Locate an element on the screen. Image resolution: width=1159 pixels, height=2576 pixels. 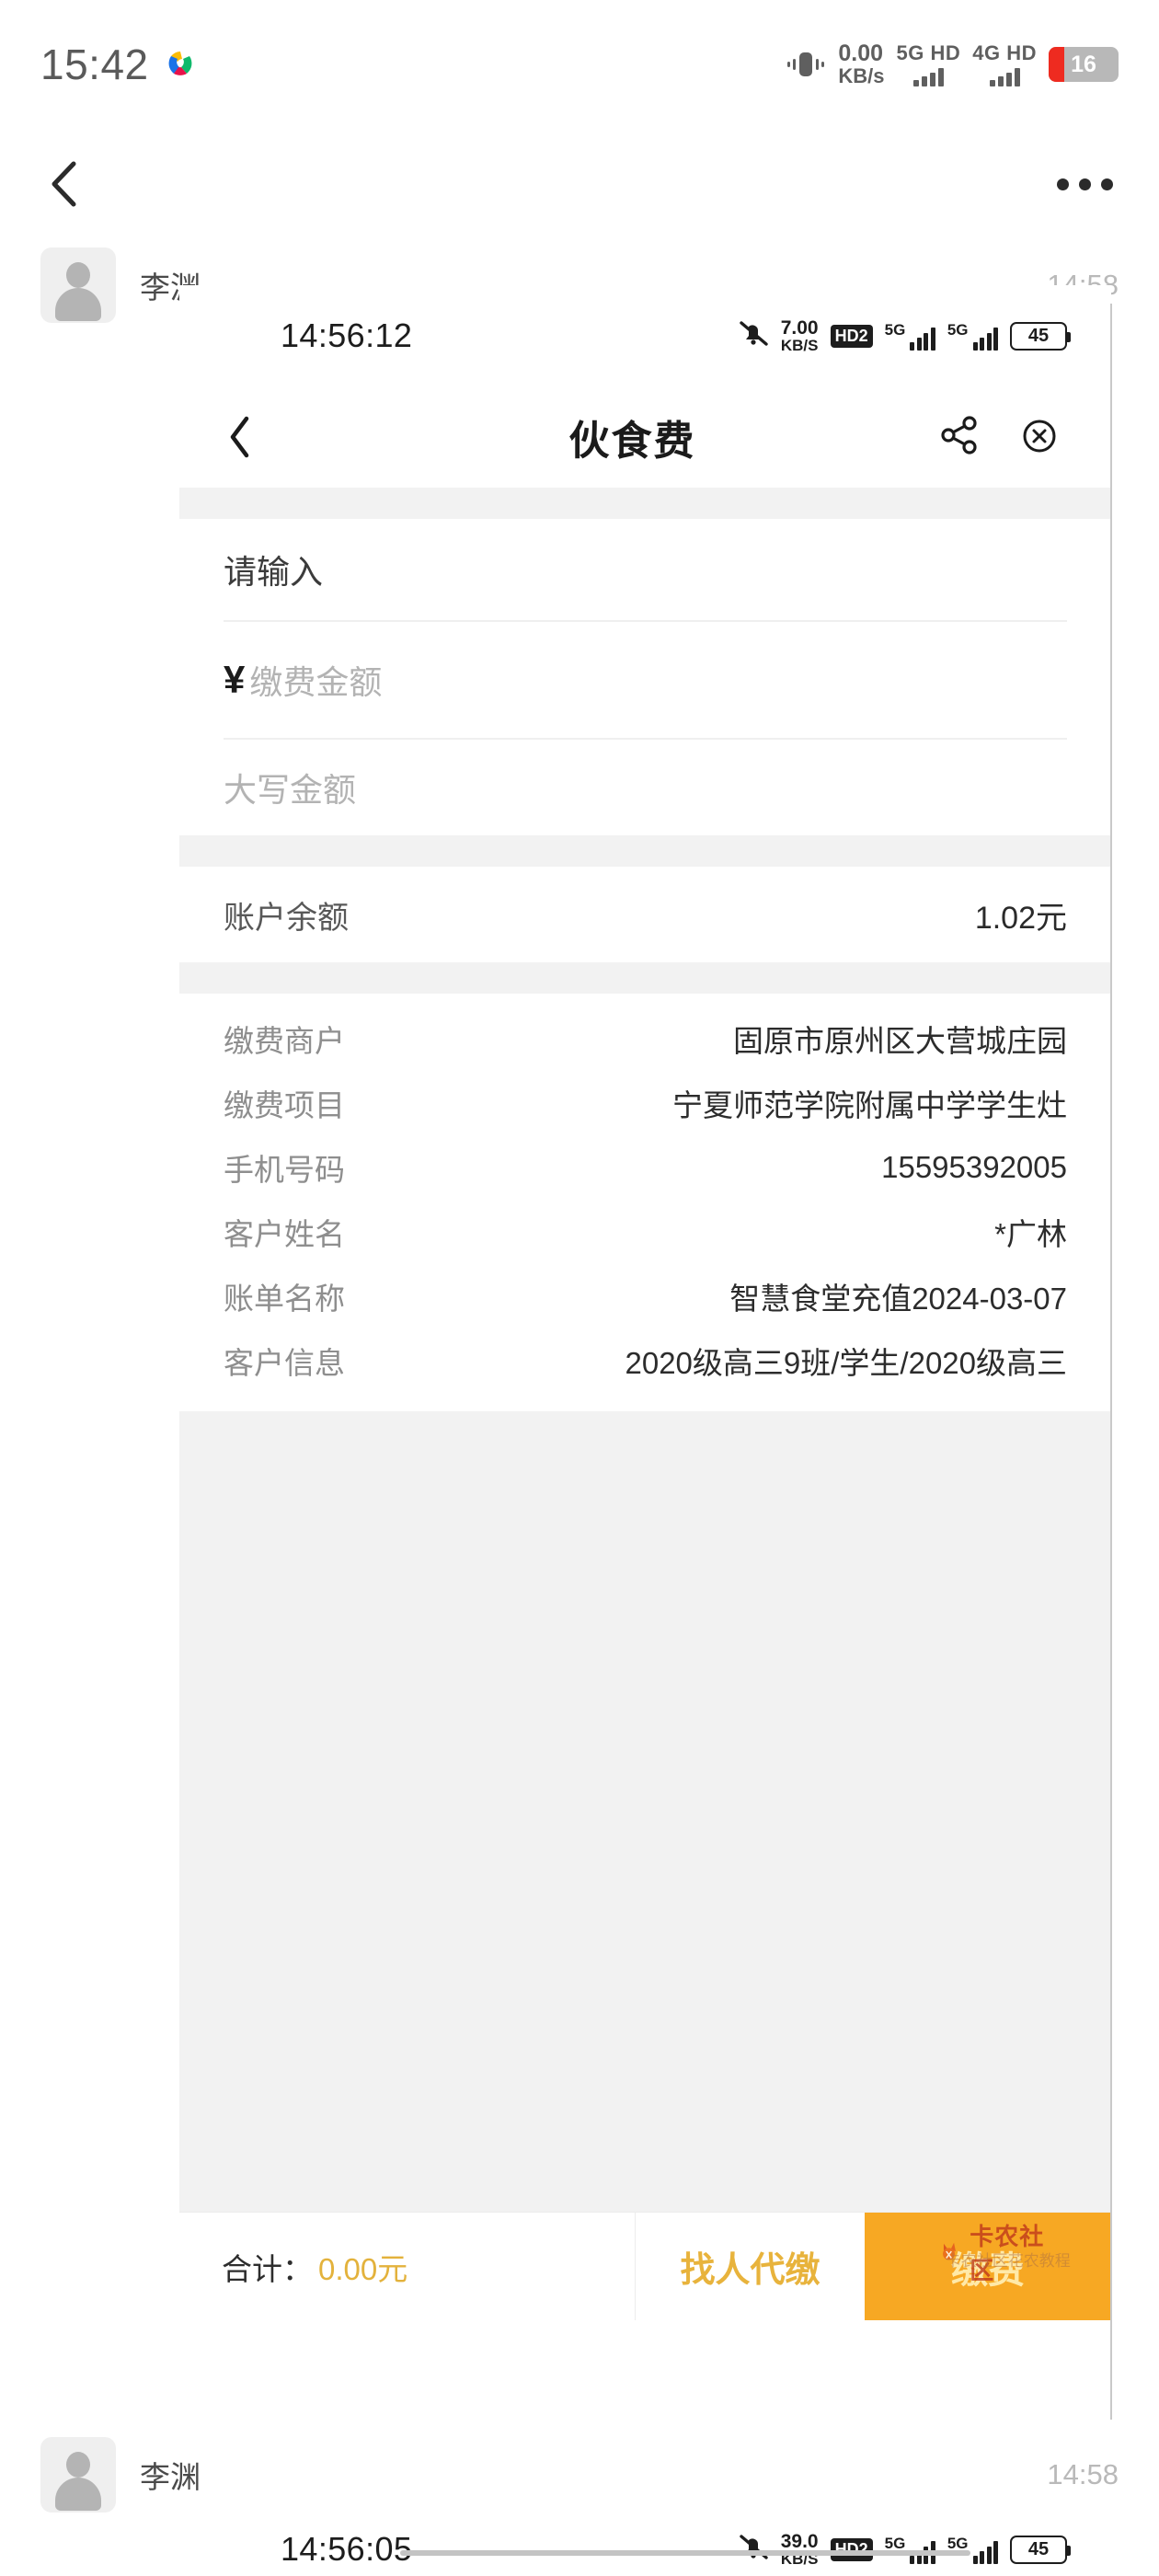
detail-label: 手机号码 is located at coordinates (284, 1170).